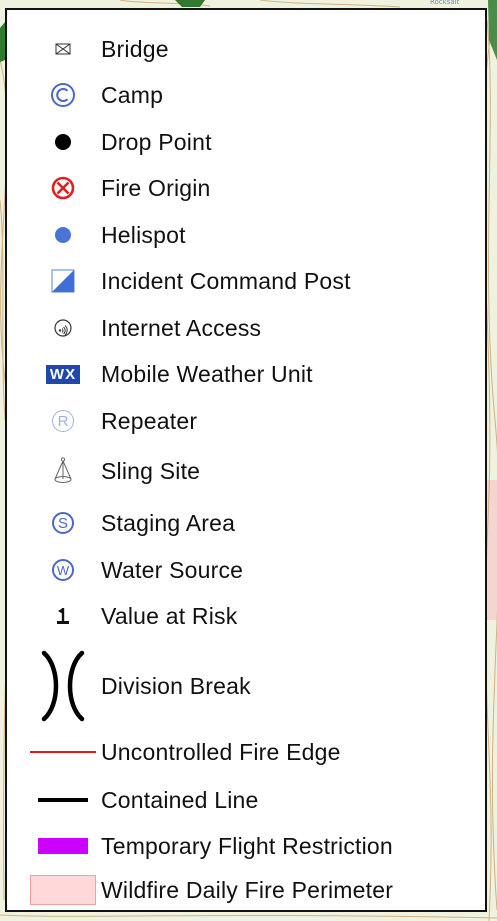 This screenshot has height=921, width=497. What do you see at coordinates (63, 95) in the screenshot?
I see `camp-icon` at bounding box center [63, 95].